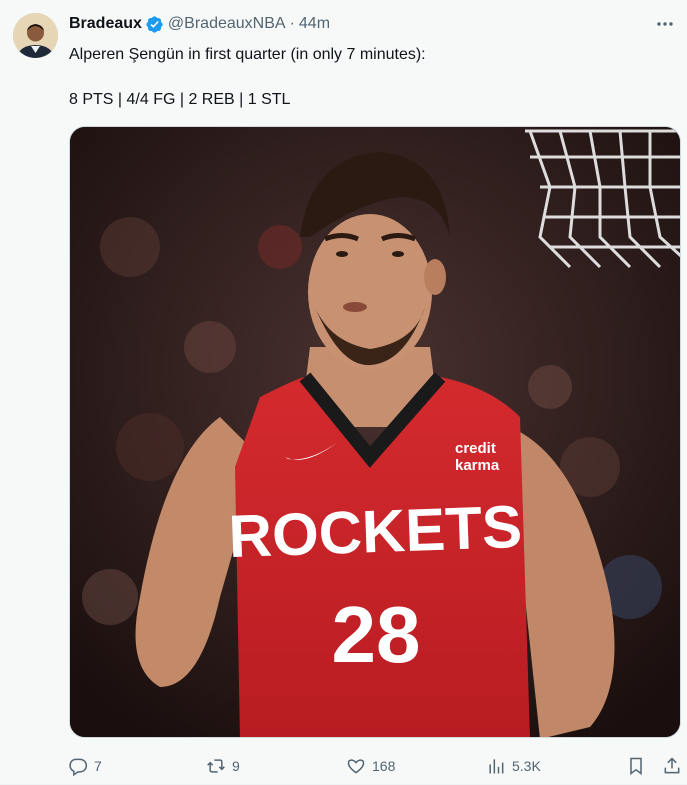  I want to click on tweet-action-bar: 7 9 168 5.3K, so click(375, 767).